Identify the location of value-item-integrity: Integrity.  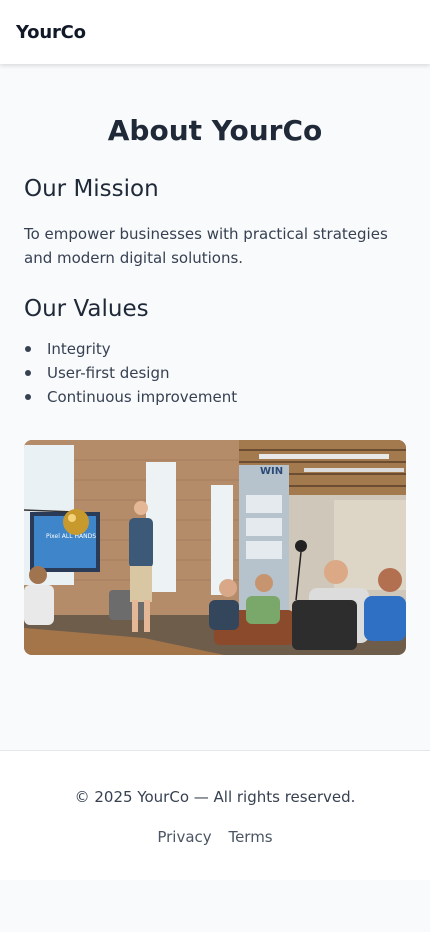
(130, 349).